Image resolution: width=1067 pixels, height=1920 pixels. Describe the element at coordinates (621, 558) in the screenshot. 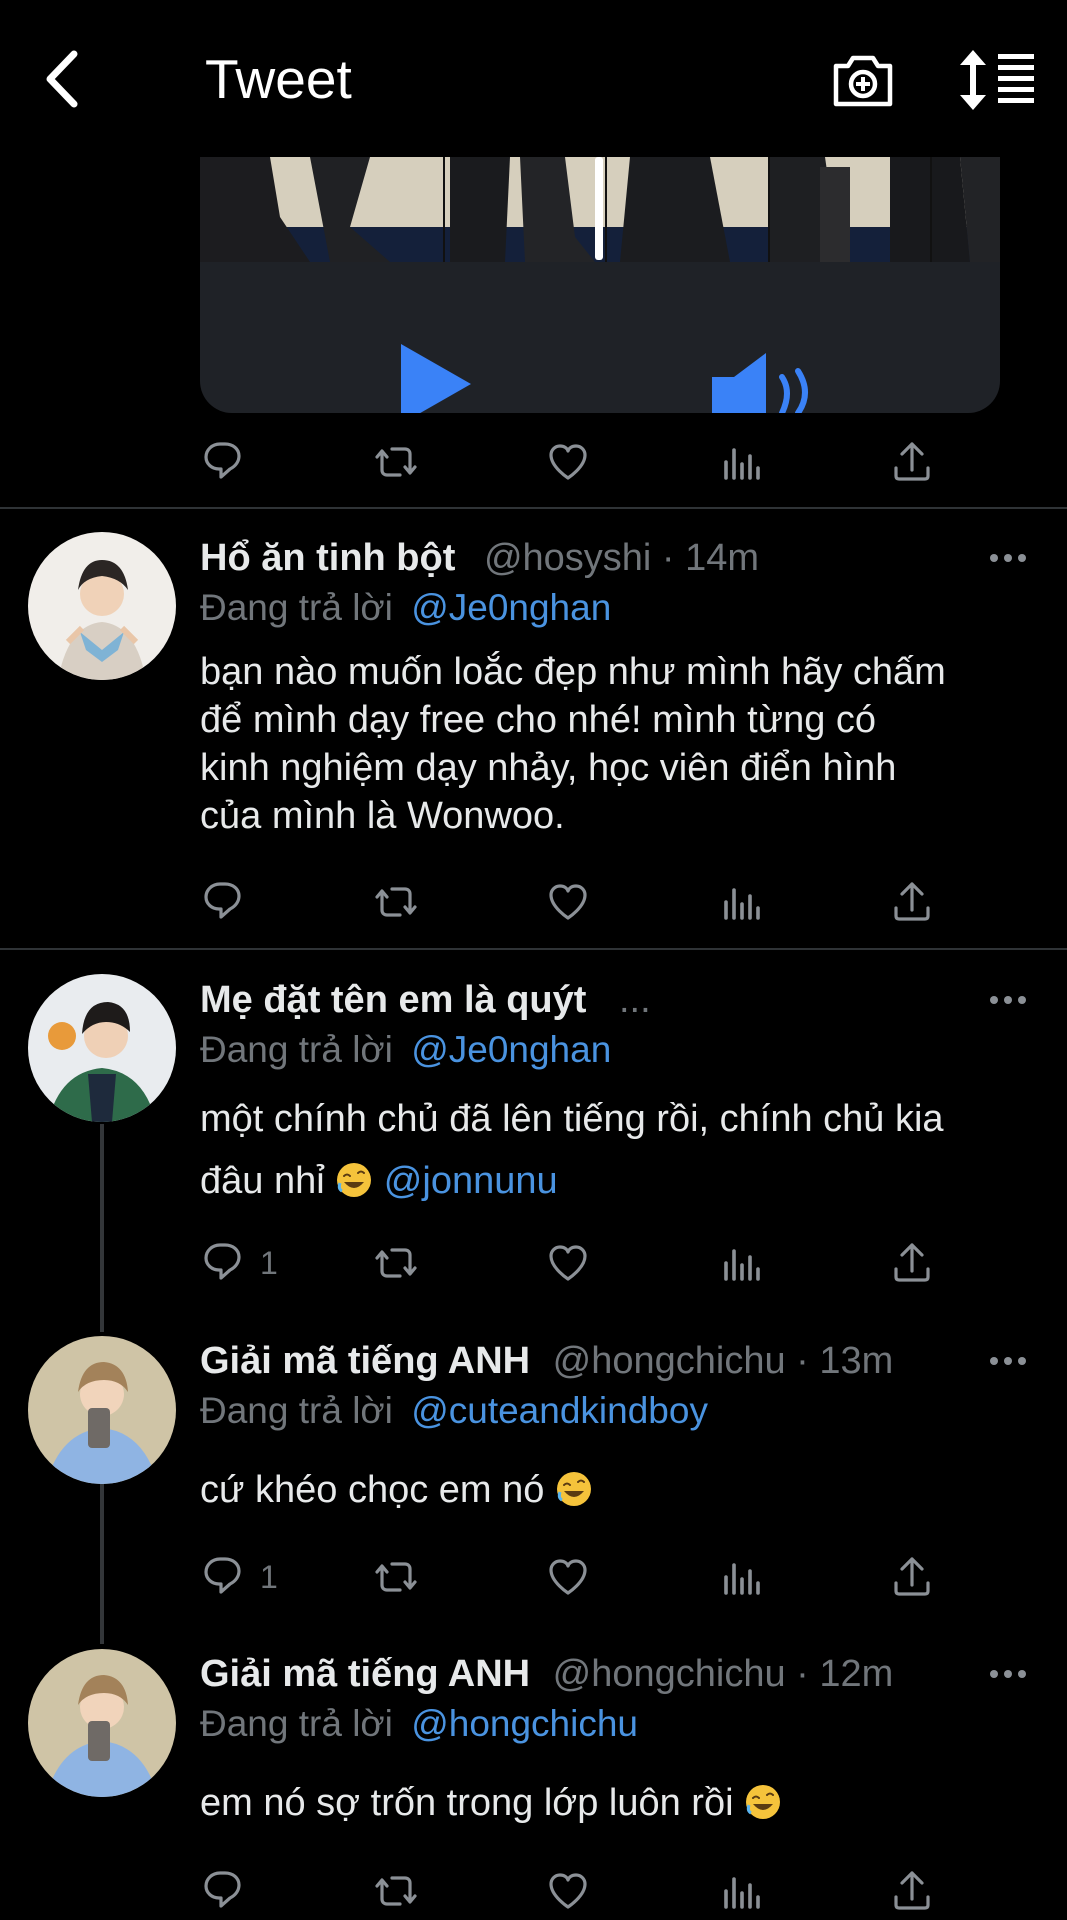

I see `handle-time: @hosyshi · 14m` at that location.